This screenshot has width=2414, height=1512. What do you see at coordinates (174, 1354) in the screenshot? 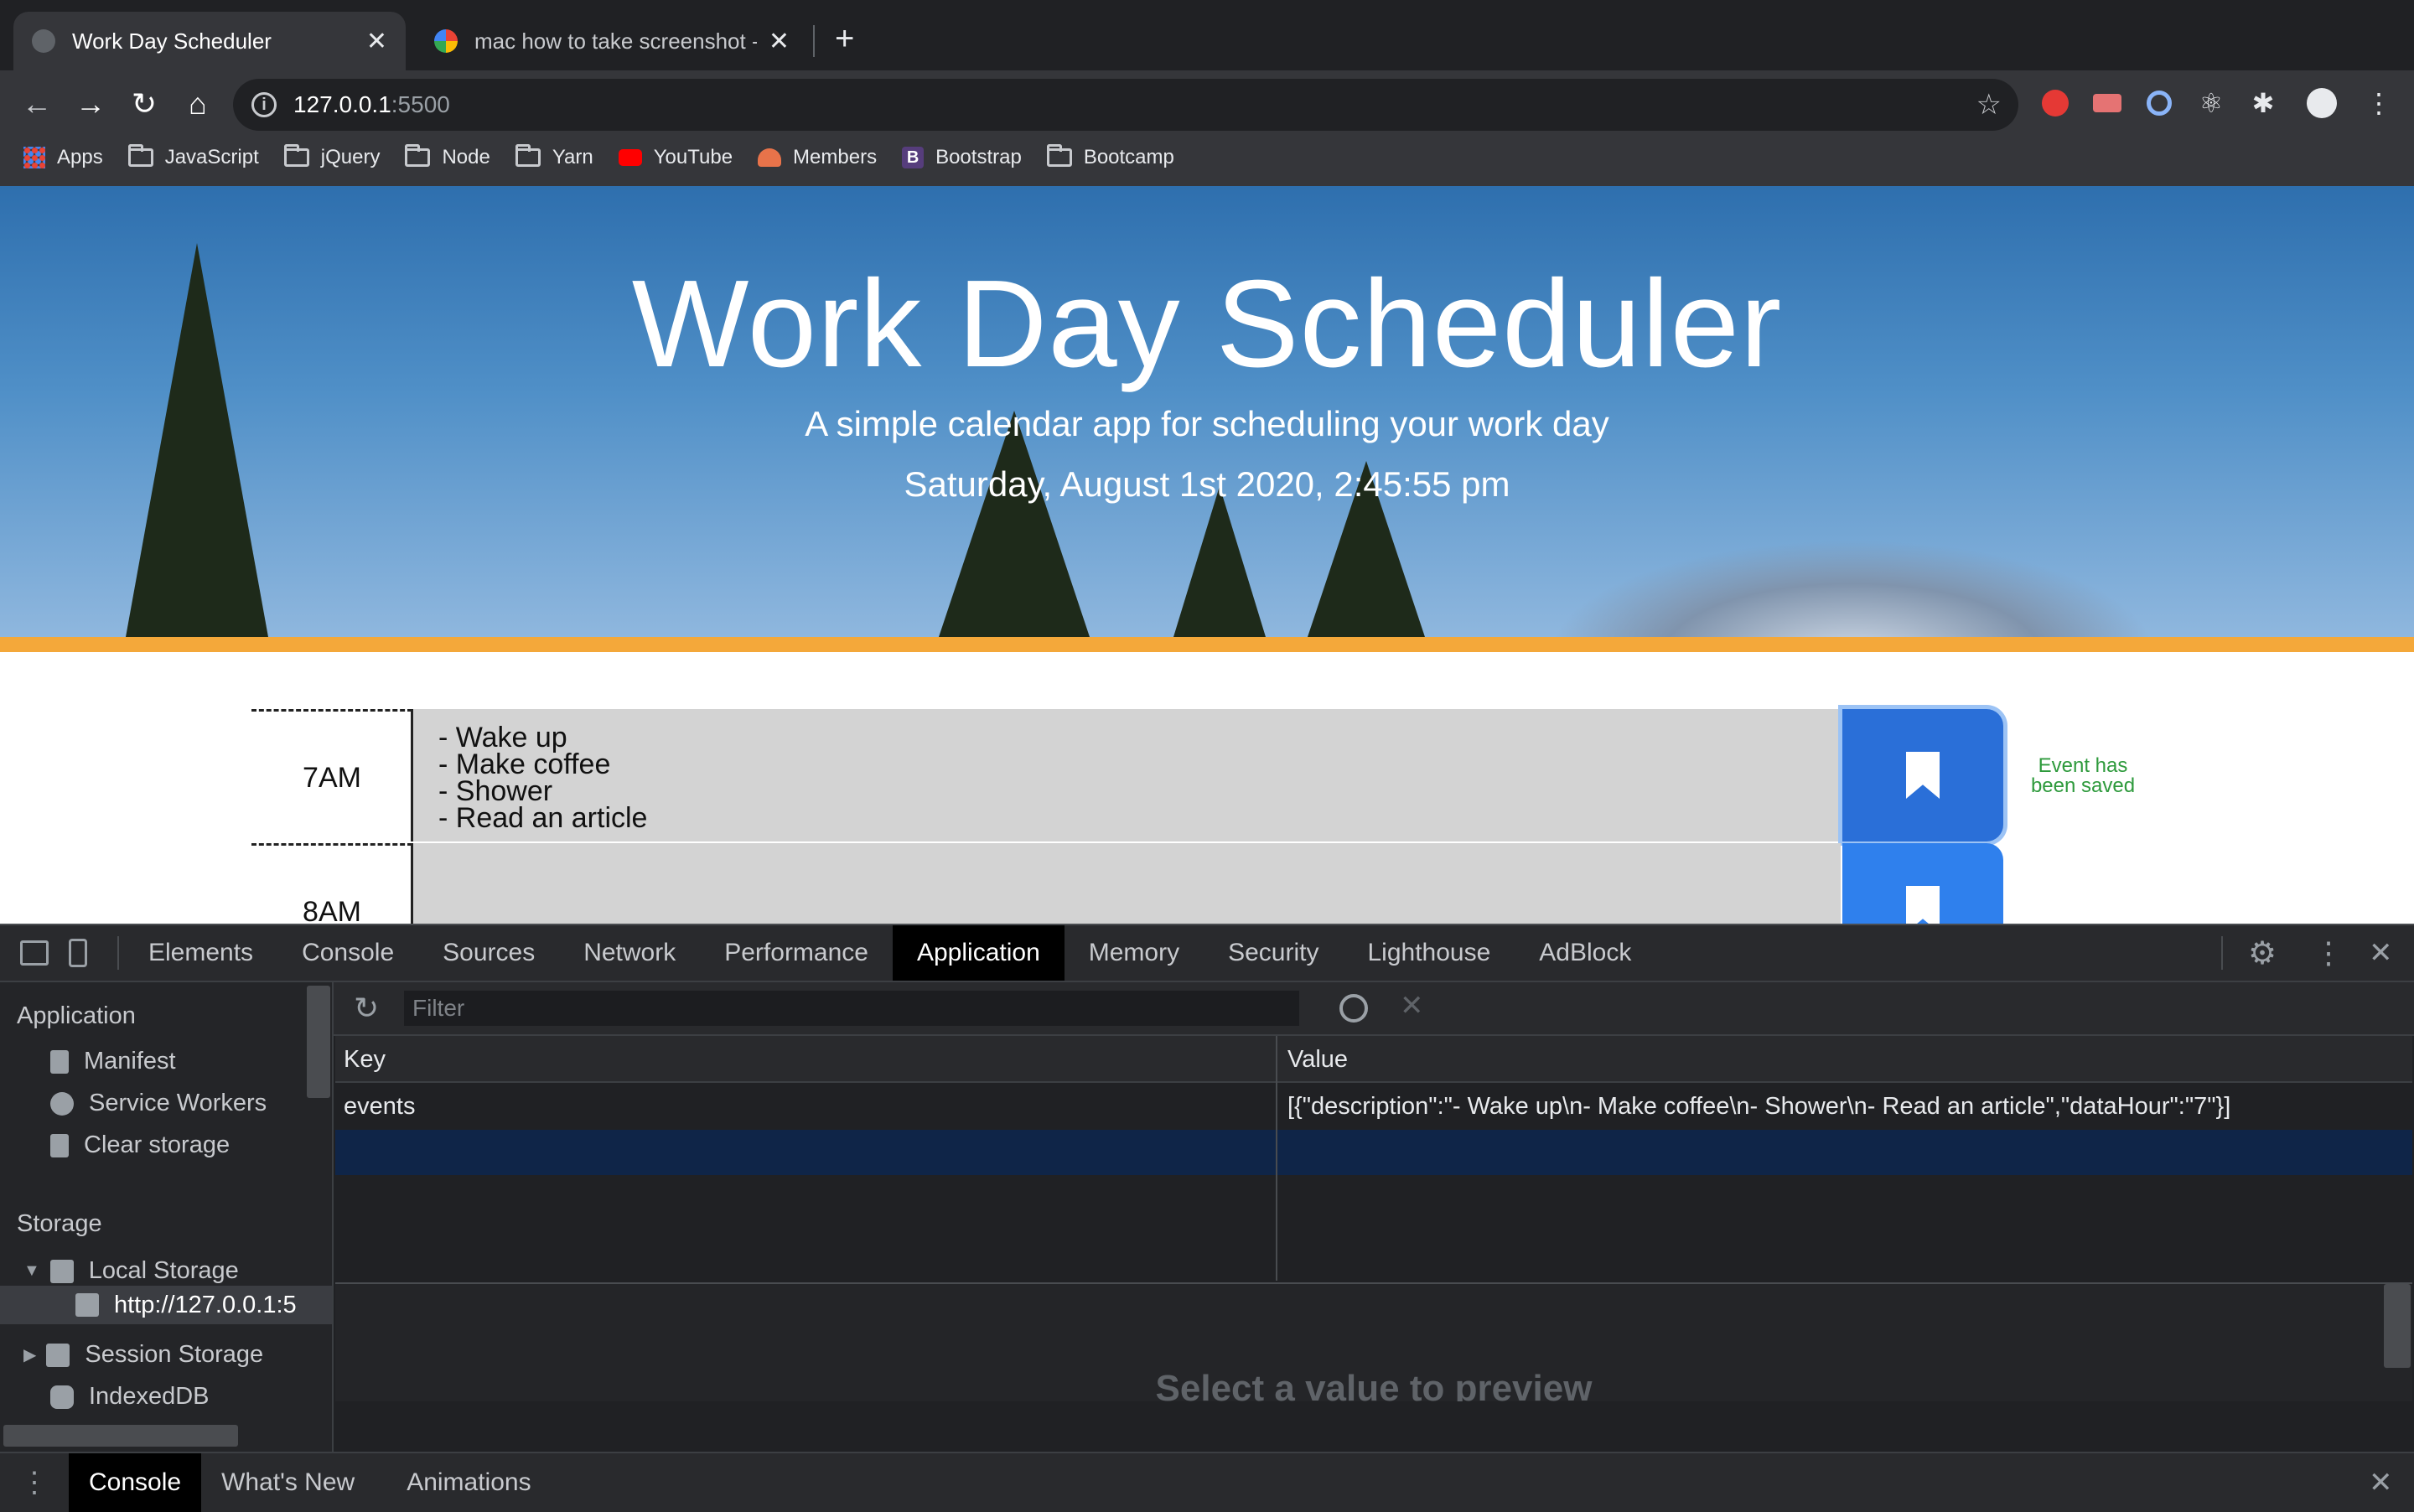
I see `sidebar-item-label: Session Storage` at bounding box center [174, 1354].